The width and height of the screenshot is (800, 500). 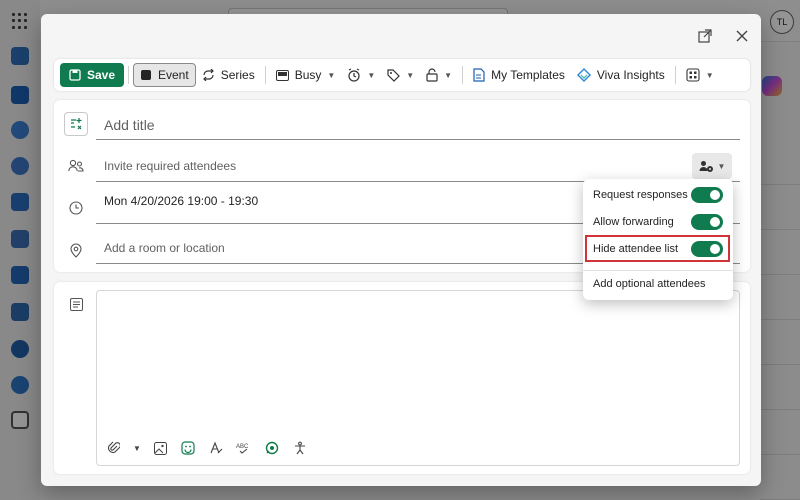 What do you see at coordinates (707, 222) in the screenshot?
I see `allow-forwarding-toggle` at bounding box center [707, 222].